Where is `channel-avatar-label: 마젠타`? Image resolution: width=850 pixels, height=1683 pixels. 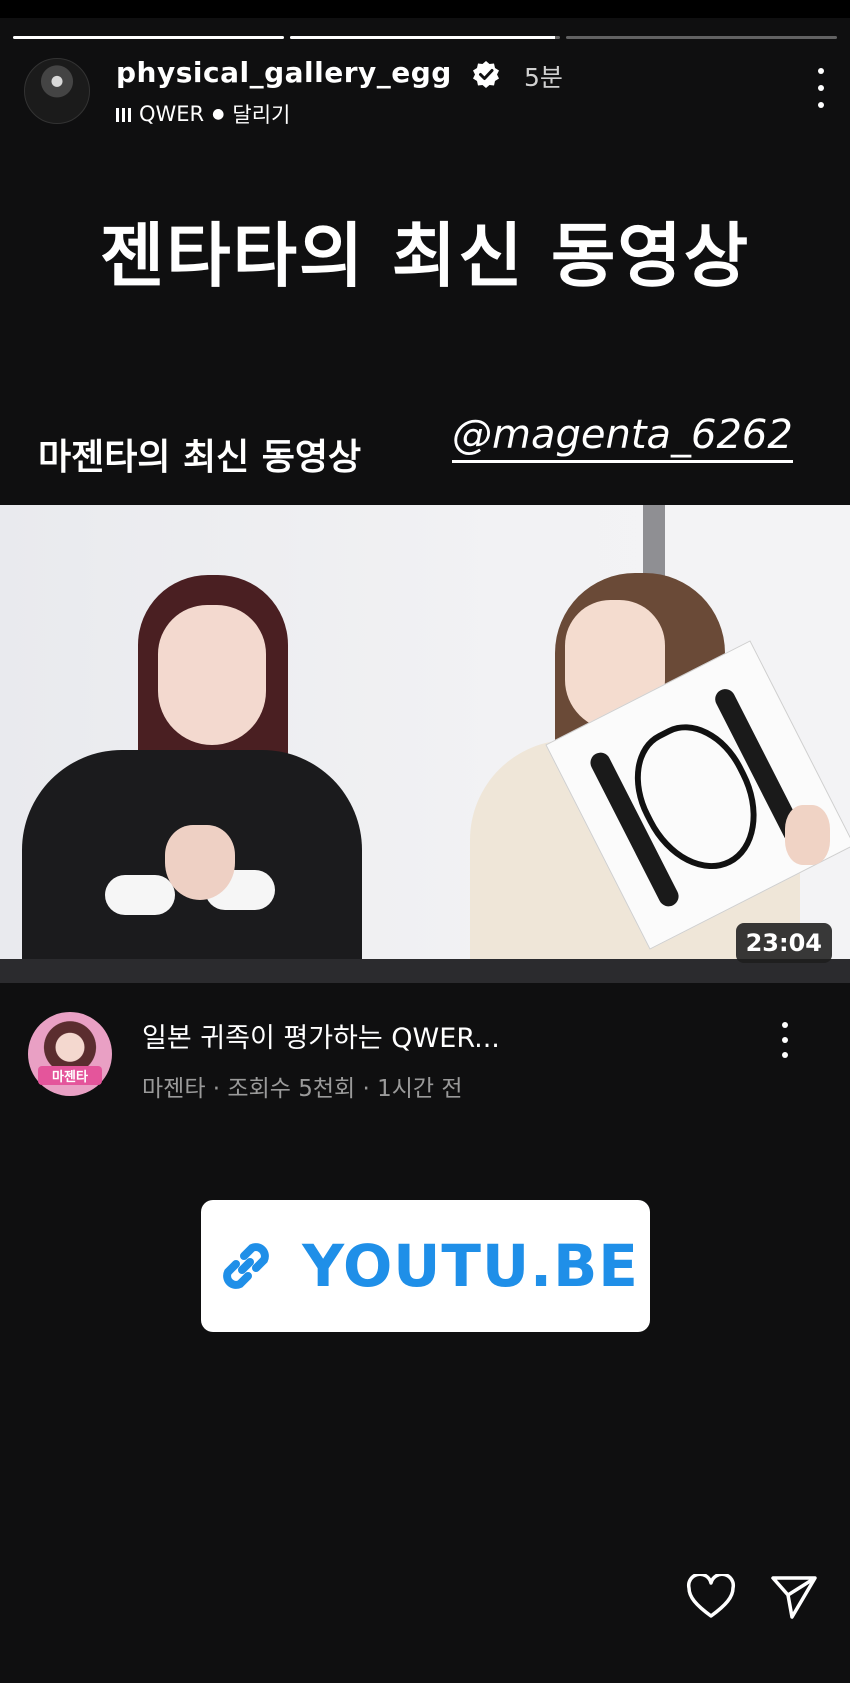 channel-avatar-label: 마젠타 is located at coordinates (70, 1075).